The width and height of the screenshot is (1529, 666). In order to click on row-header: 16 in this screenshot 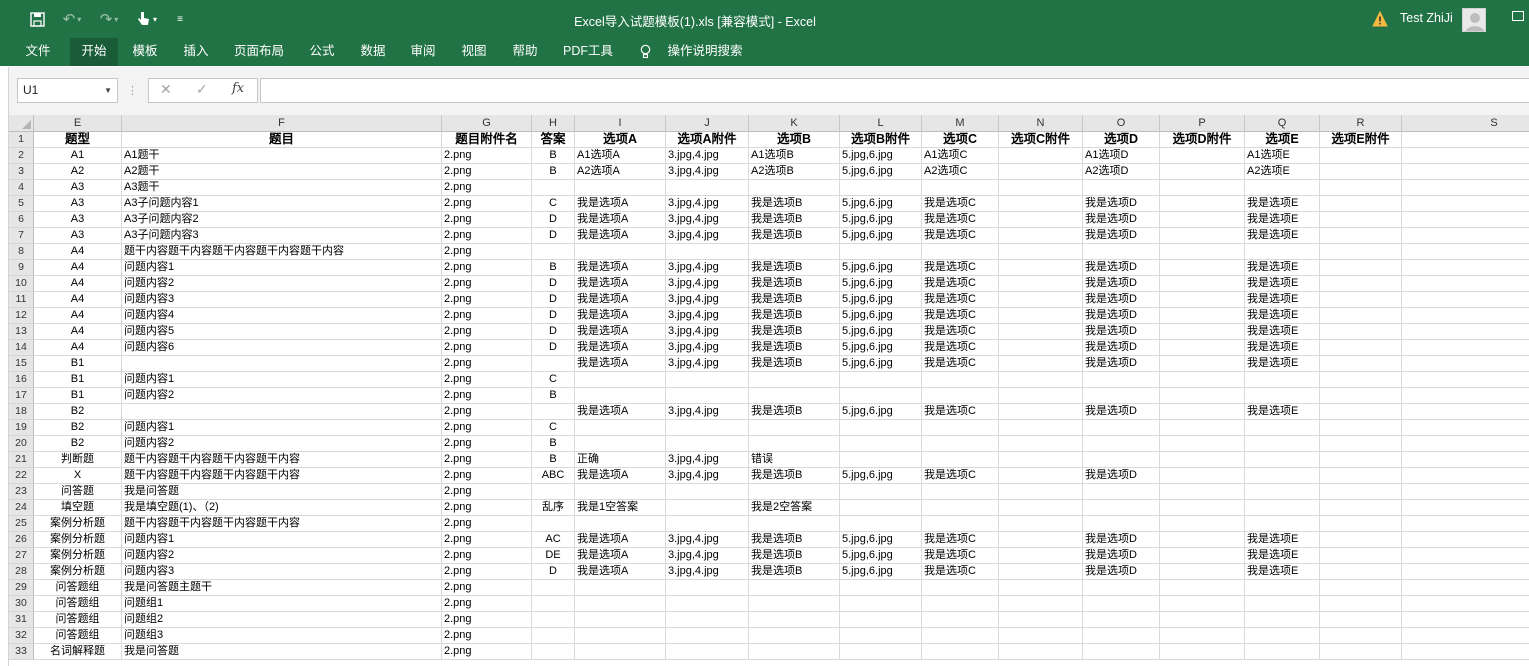, I will do `click(21, 380)`.